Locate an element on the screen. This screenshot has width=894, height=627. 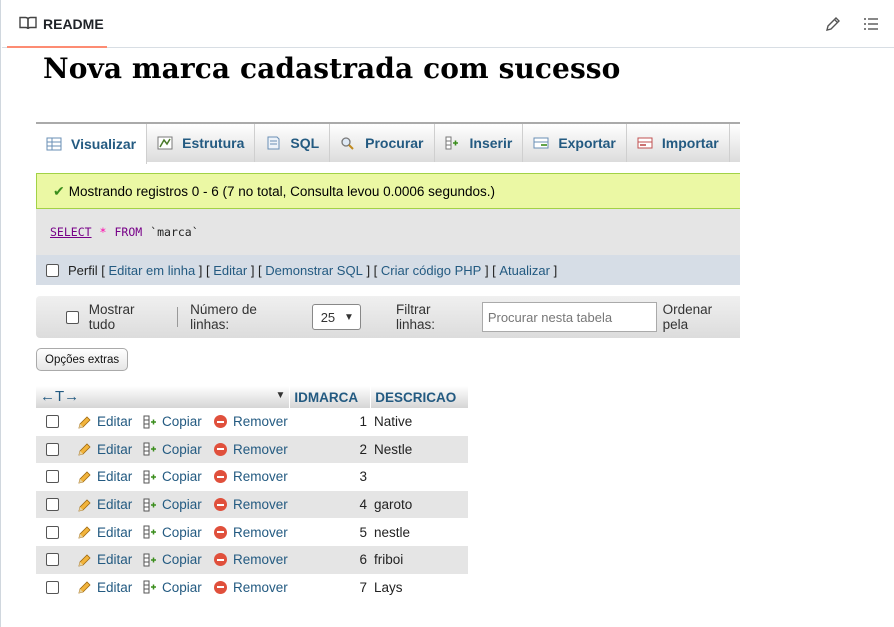
cell-idmarca: 7 is located at coordinates (363, 587).